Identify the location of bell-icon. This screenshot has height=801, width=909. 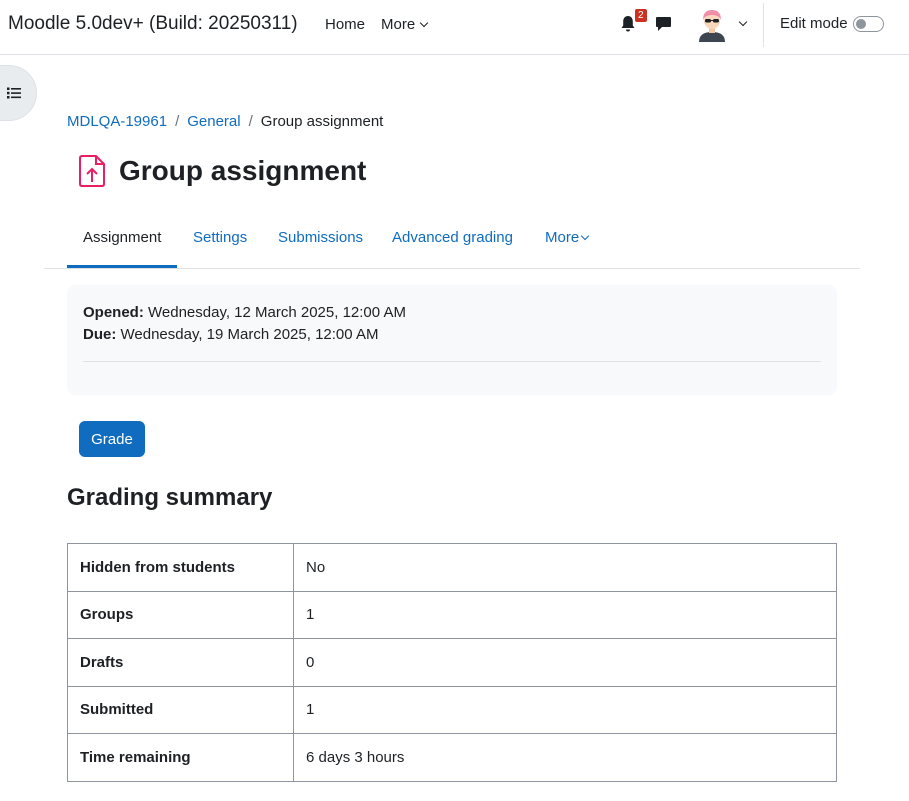
(628, 24).